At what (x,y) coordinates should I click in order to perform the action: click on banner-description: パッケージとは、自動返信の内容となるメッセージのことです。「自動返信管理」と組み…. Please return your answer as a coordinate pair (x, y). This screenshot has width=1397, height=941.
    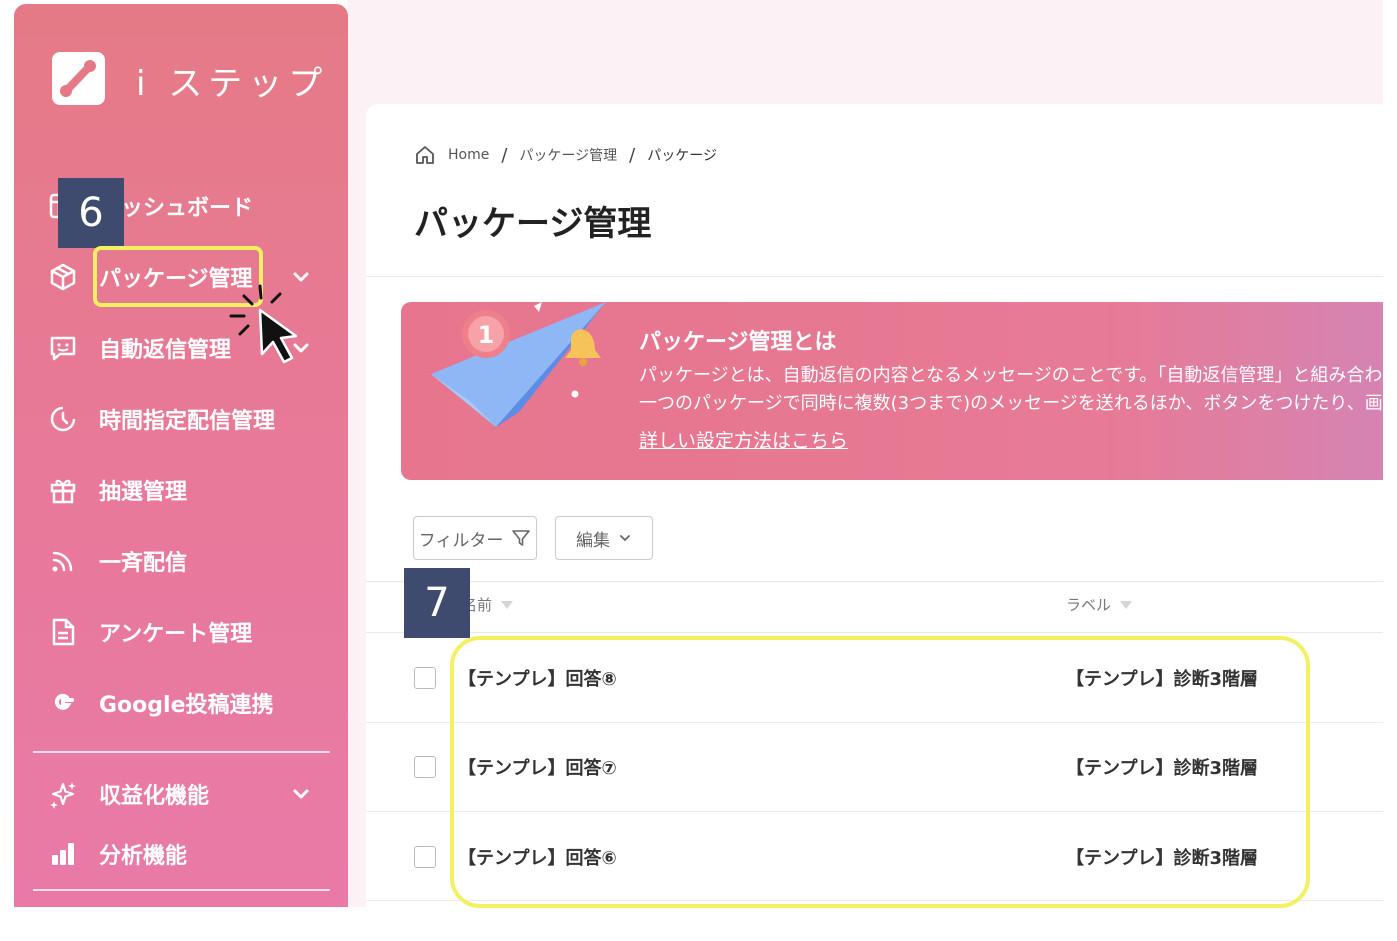
    Looking at the image, I should click on (1011, 390).